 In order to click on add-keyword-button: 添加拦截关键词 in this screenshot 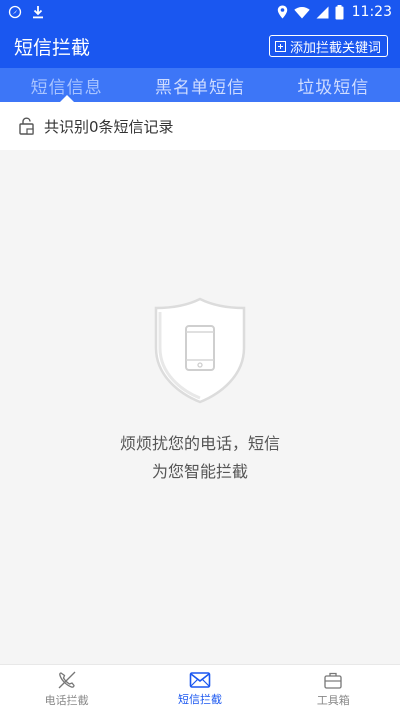, I will do `click(328, 46)`.